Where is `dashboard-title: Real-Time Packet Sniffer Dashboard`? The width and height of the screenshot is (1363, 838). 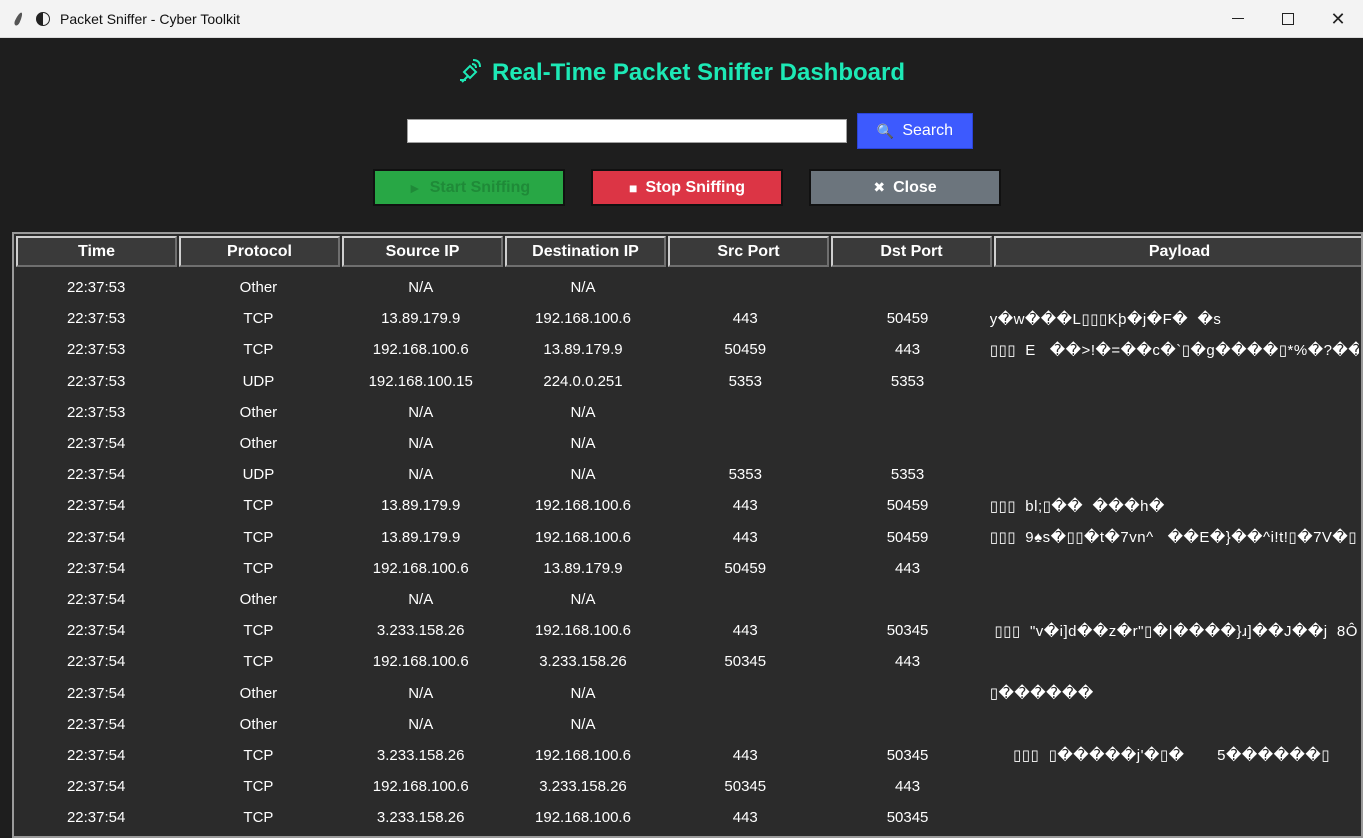 dashboard-title: Real-Time Packet Sniffer Dashboard is located at coordinates (698, 72).